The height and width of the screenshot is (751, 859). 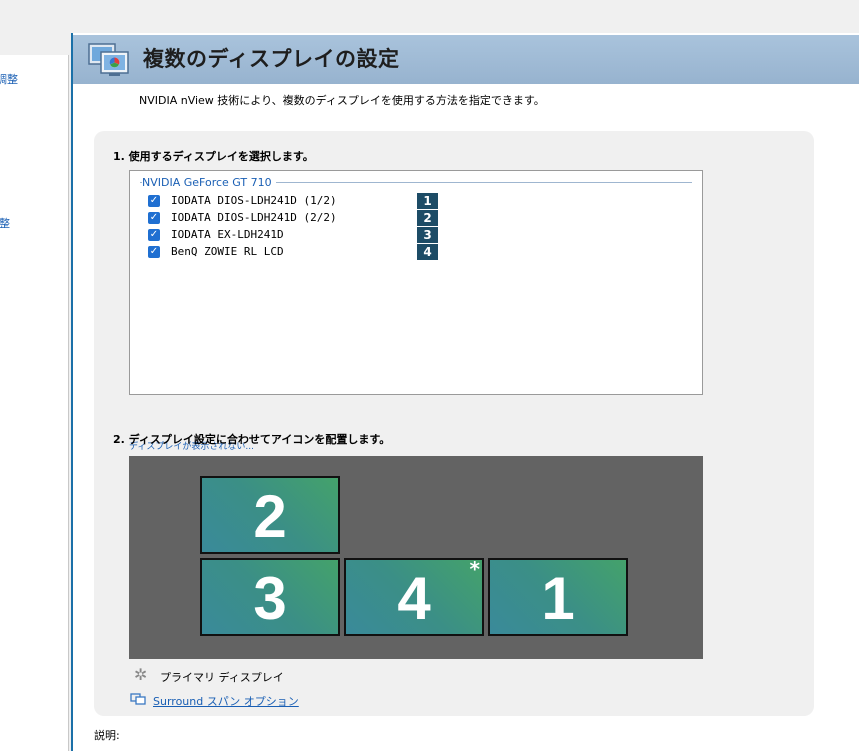 What do you see at coordinates (466, 59) in the screenshot?
I see `page-header: 複数のディスプレイの設定` at bounding box center [466, 59].